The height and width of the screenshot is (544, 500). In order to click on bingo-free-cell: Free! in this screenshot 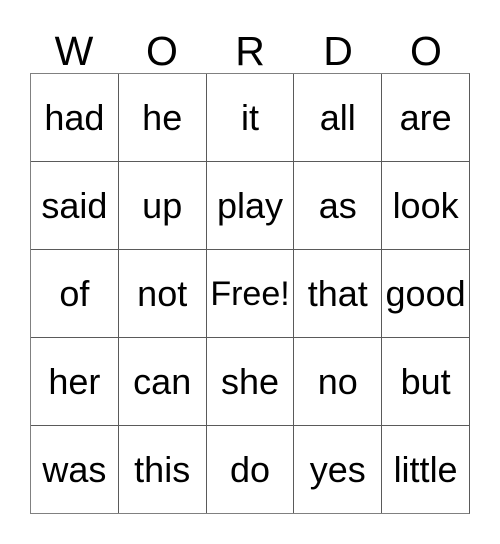, I will do `click(249, 293)`.